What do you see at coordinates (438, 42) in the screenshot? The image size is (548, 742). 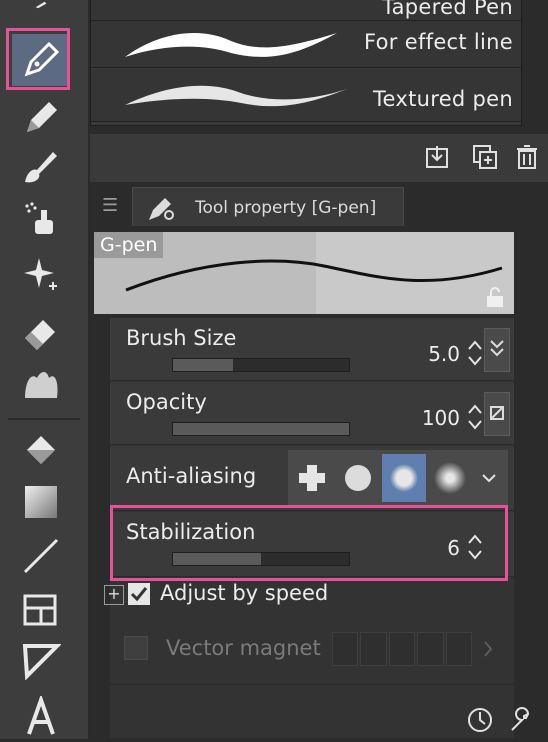 I see `brush-item-label: For effect line` at bounding box center [438, 42].